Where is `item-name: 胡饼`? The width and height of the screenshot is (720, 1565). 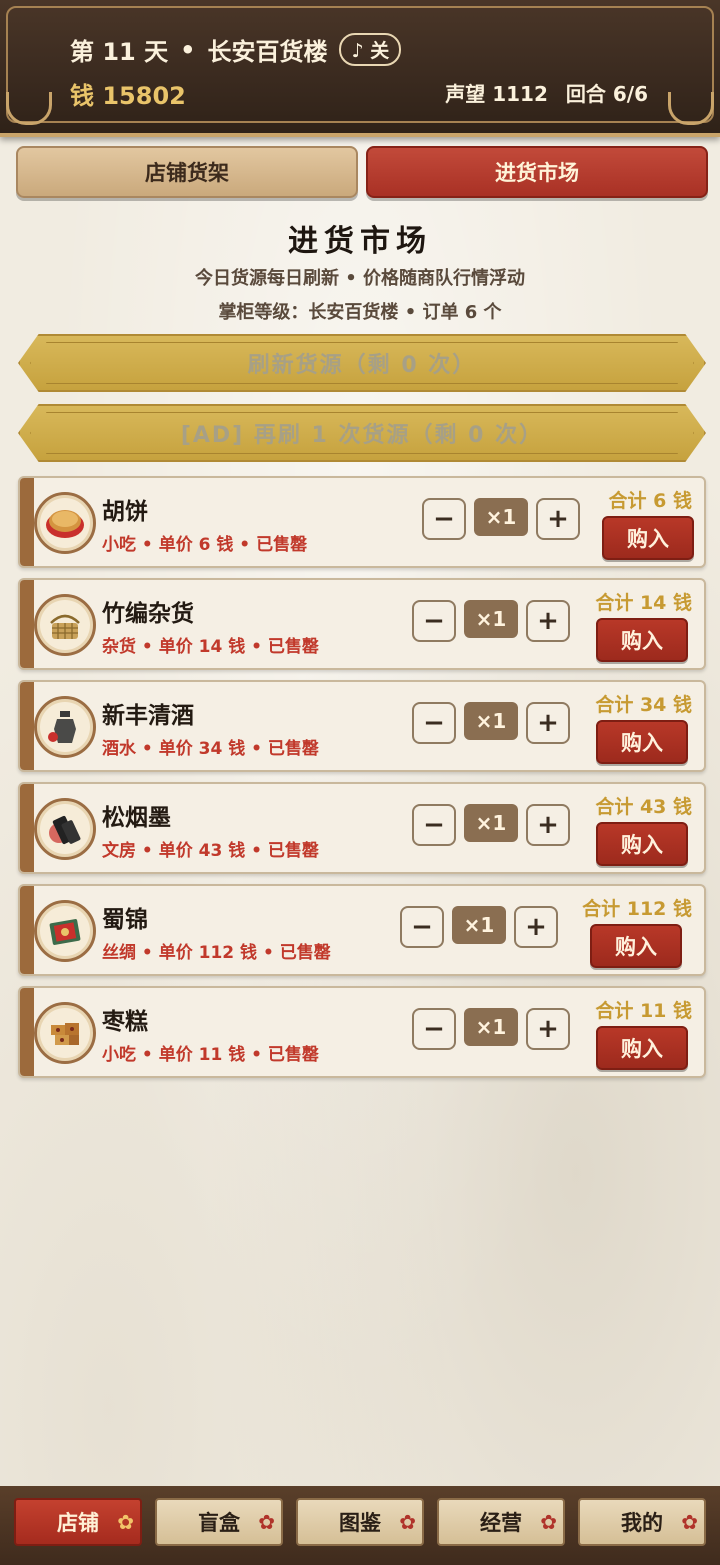 item-name: 胡饼 is located at coordinates (125, 512).